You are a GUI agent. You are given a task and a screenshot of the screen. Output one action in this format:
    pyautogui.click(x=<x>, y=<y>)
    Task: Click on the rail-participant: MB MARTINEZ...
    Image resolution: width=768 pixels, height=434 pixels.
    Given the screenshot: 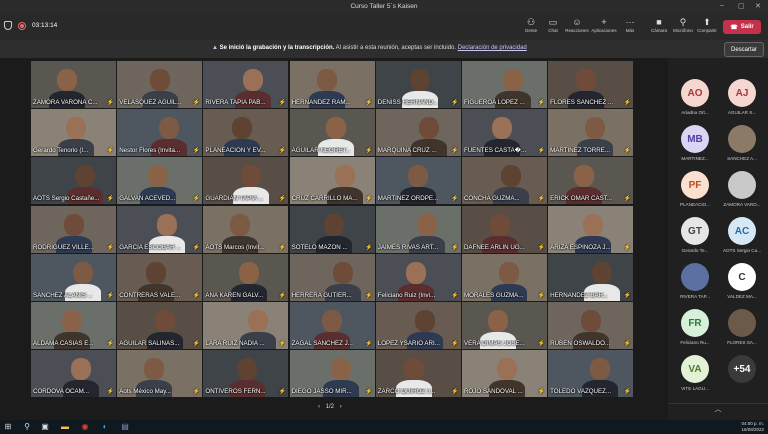 What is the action you would take?
    pyautogui.click(x=695, y=140)
    